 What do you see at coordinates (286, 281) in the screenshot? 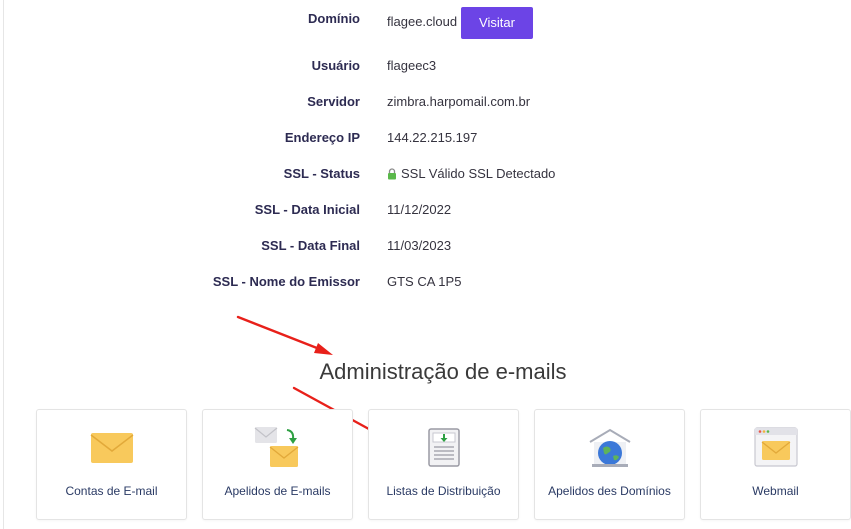
I see `ssl-issuer-label: SSL - Nome do Emissor` at bounding box center [286, 281].